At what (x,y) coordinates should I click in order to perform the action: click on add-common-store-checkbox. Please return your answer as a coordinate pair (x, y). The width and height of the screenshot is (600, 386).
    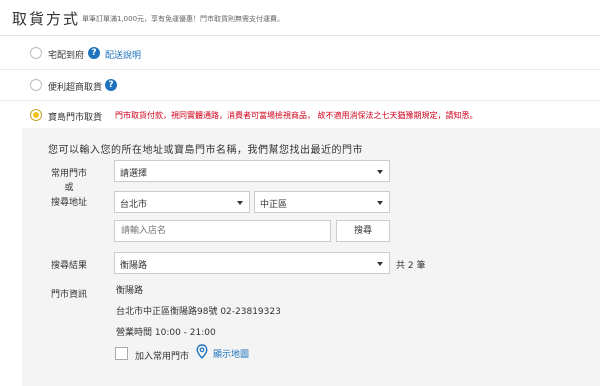
    Looking at the image, I should click on (121, 353).